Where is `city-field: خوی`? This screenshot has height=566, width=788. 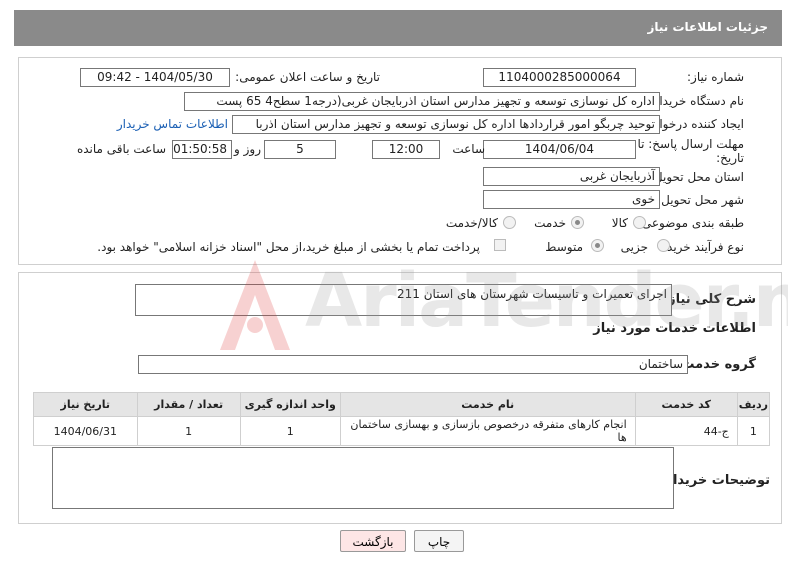 city-field: خوی is located at coordinates (571, 199).